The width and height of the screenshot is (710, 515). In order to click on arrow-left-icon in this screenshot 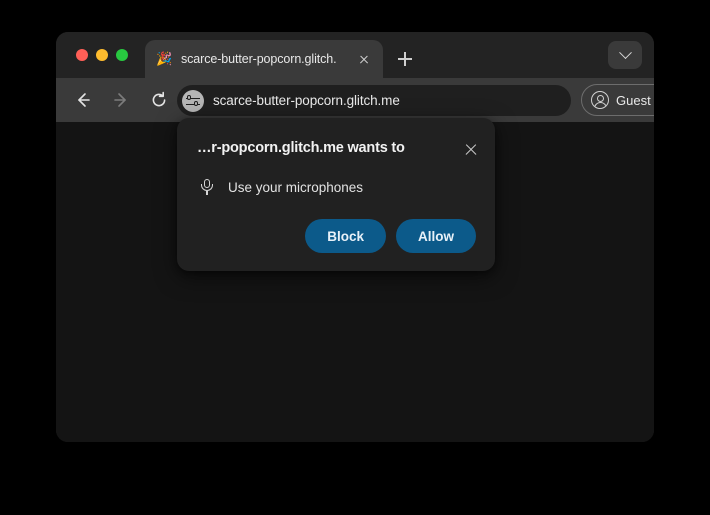, I will do `click(84, 100)`.